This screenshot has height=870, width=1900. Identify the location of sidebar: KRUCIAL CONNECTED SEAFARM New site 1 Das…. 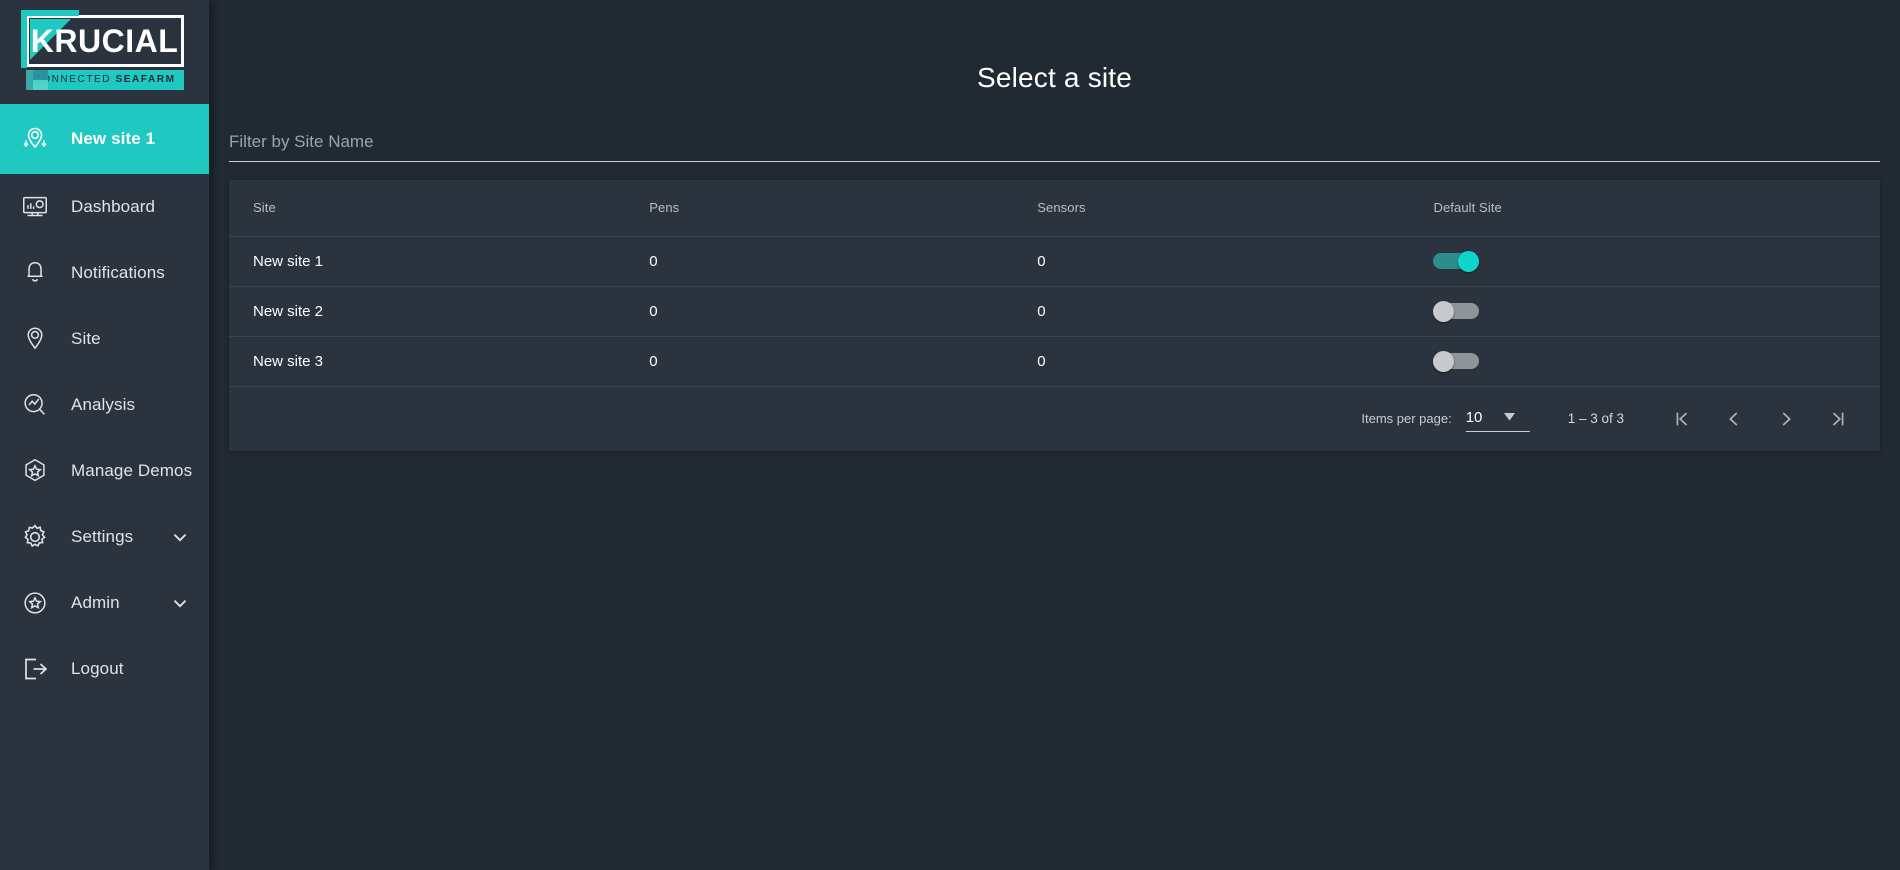
(104, 435).